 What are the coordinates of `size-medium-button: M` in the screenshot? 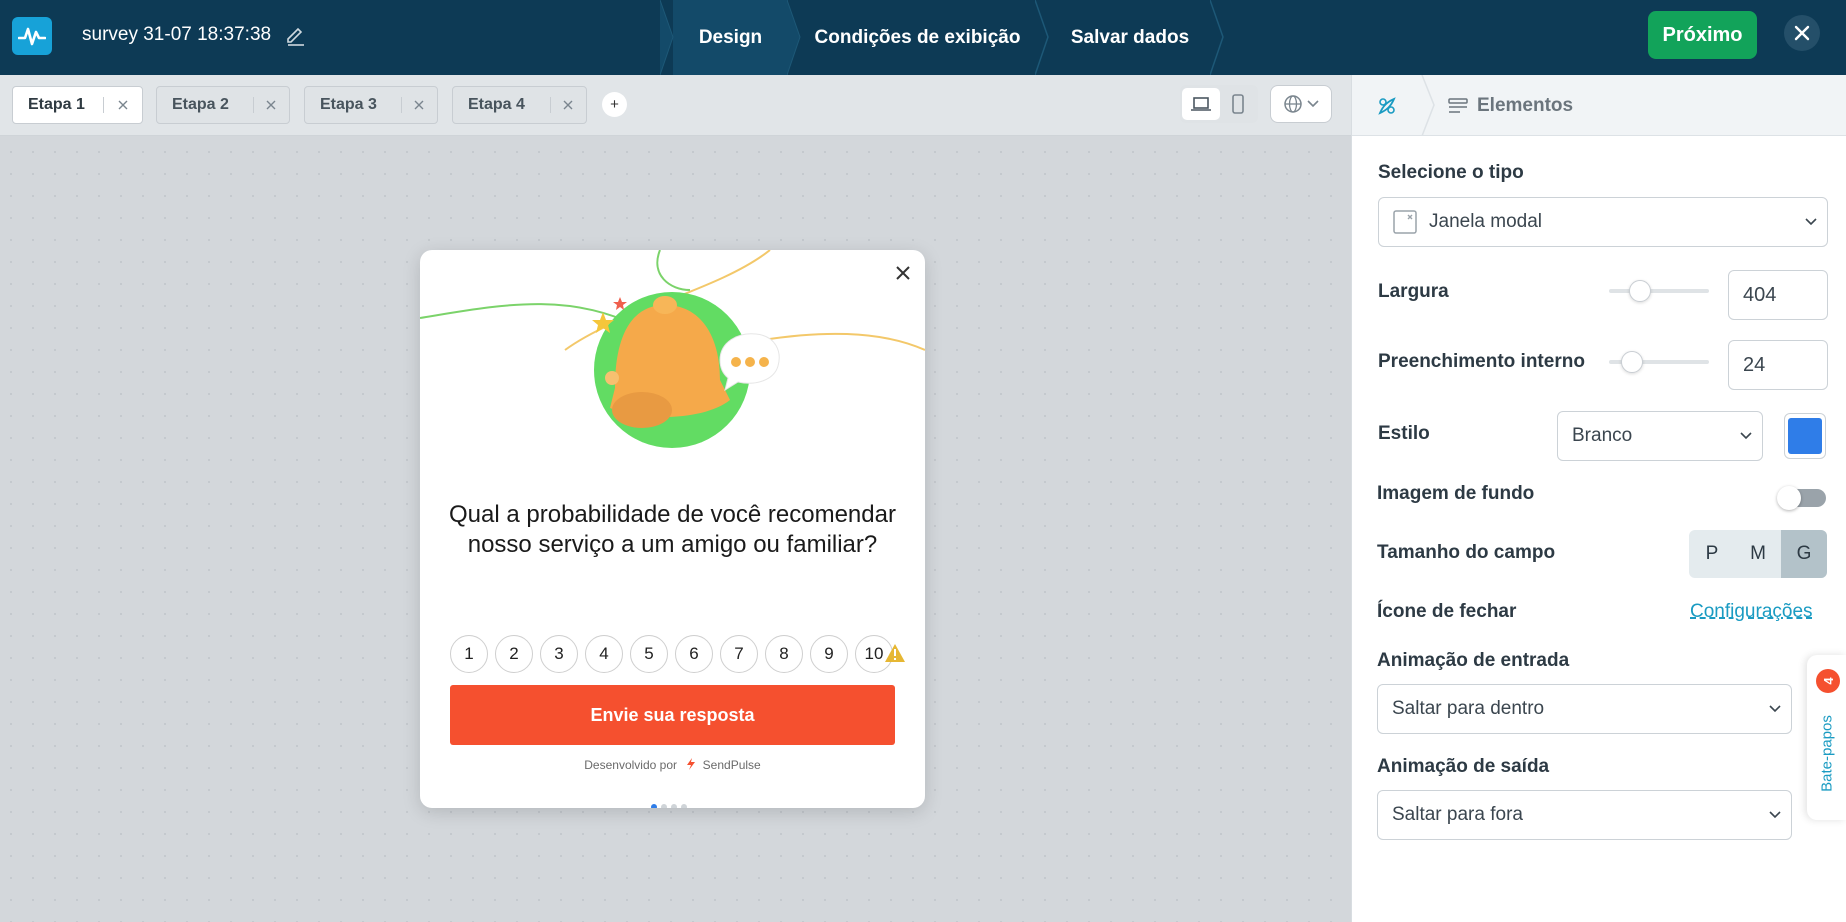 It's located at (1758, 554).